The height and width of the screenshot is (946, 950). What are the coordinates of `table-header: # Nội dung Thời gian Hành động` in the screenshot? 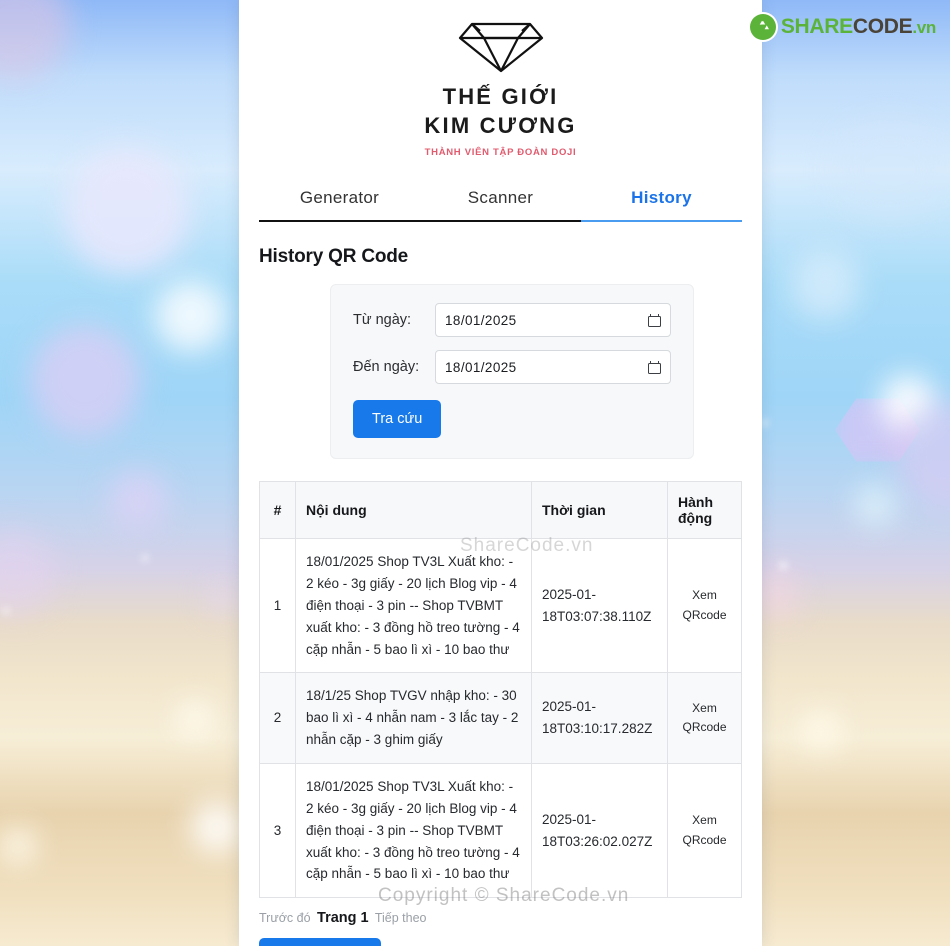 It's located at (500, 510).